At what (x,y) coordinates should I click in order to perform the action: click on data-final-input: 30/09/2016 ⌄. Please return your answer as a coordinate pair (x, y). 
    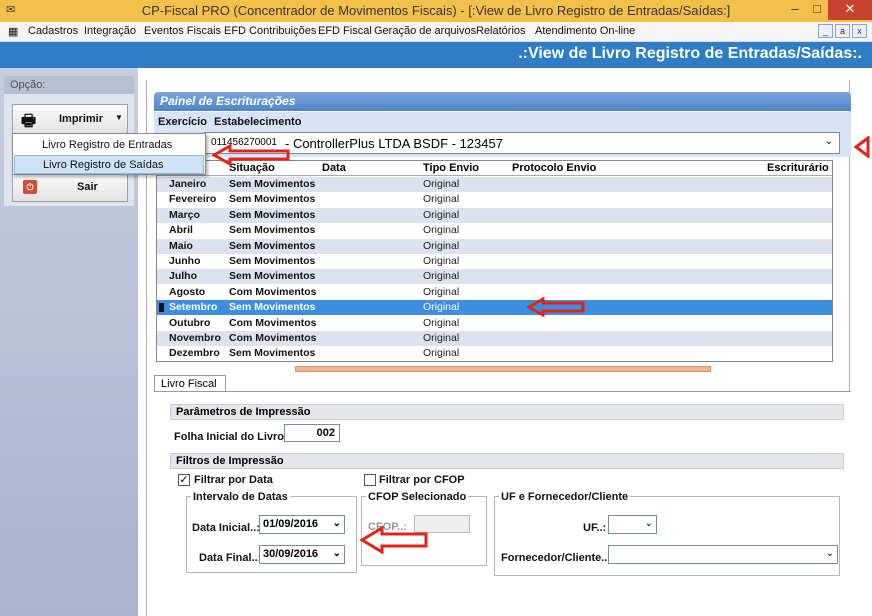
    Looking at the image, I should click on (302, 554).